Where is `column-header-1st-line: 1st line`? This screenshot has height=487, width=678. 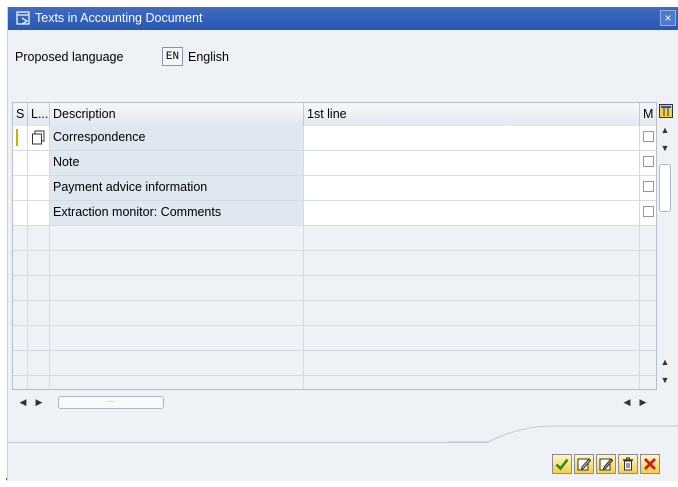 column-header-1st-line: 1st line is located at coordinates (472, 114).